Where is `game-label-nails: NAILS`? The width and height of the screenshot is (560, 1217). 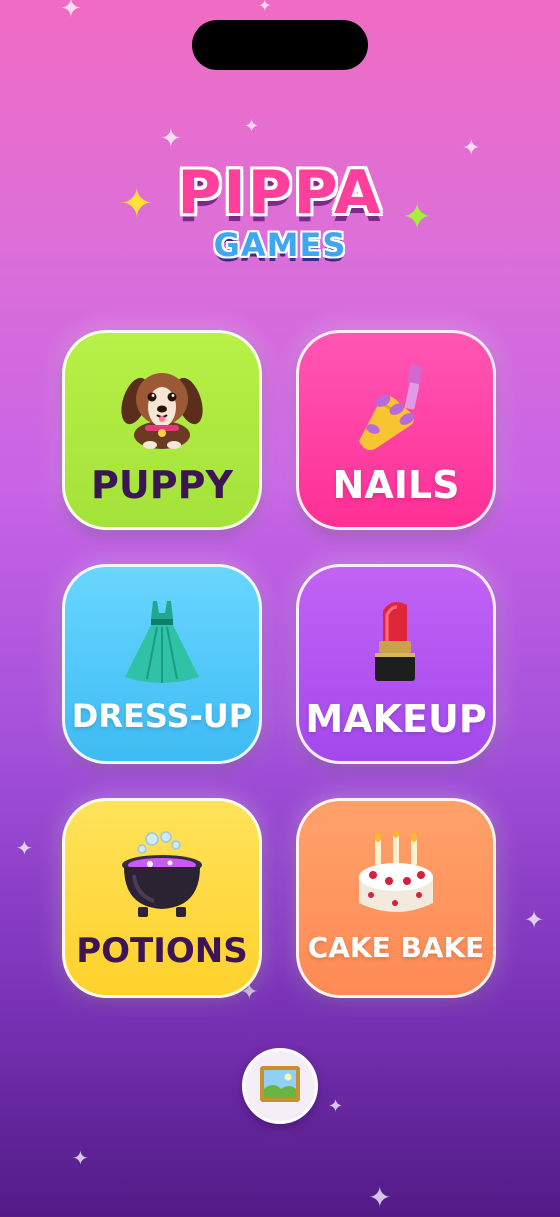 game-label-nails: NAILS is located at coordinates (396, 485).